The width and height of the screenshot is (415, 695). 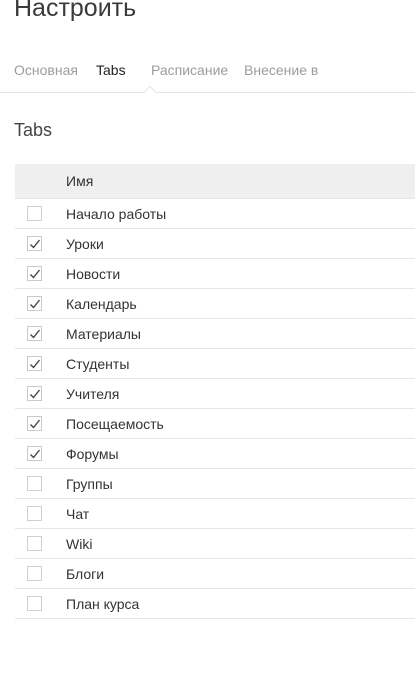 I want to click on table-row: Уроки, so click(x=215, y=244).